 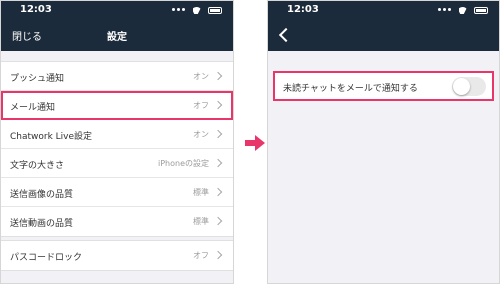 I want to click on settings-row-font-size: 文字の大きさ iPhoneの設定, so click(x=117, y=163).